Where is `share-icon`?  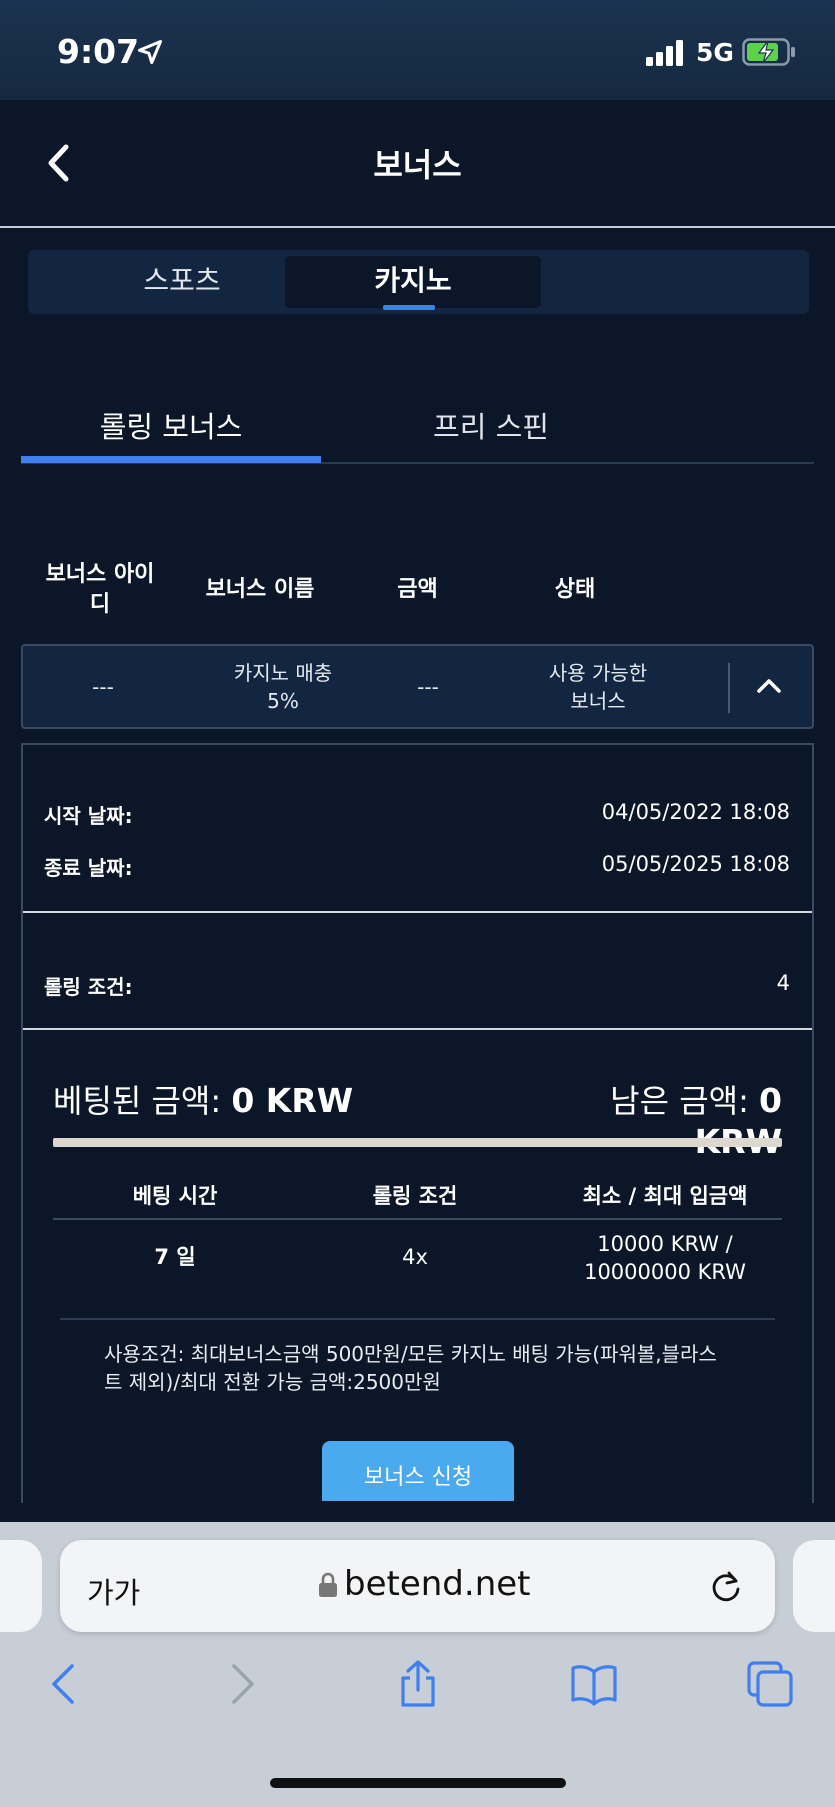
share-icon is located at coordinates (418, 1684).